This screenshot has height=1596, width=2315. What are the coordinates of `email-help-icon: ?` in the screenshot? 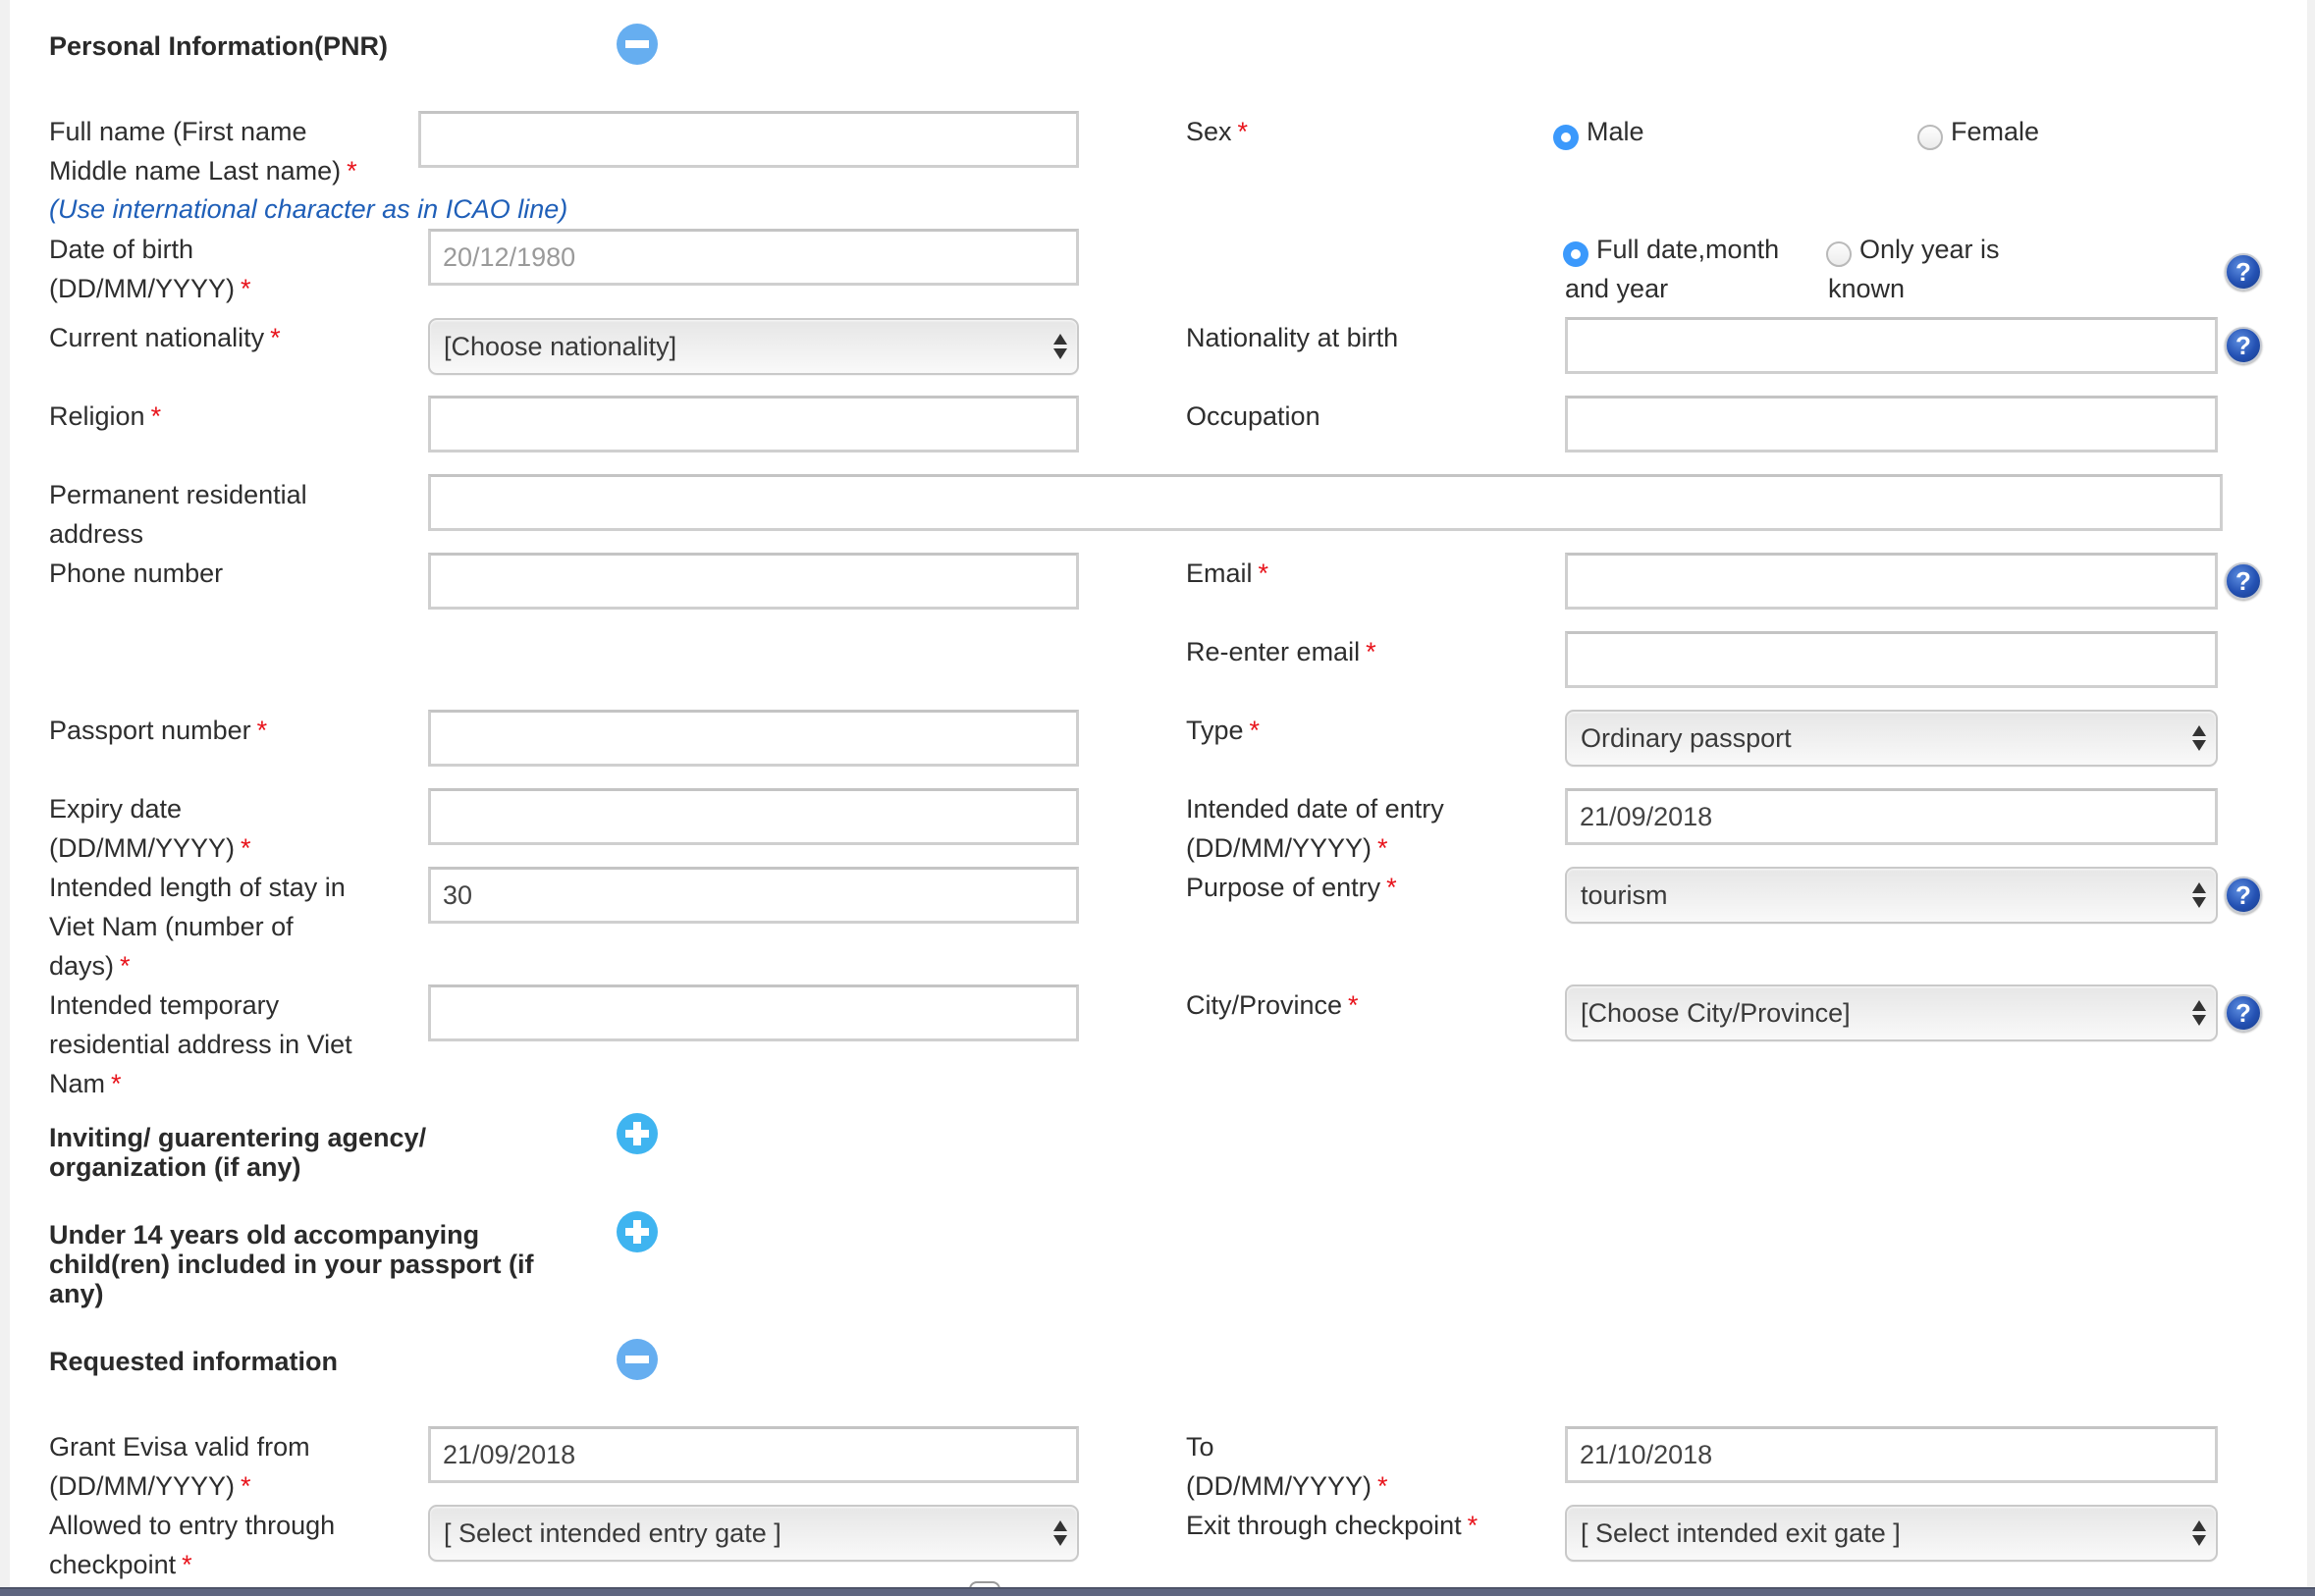 It's located at (2243, 581).